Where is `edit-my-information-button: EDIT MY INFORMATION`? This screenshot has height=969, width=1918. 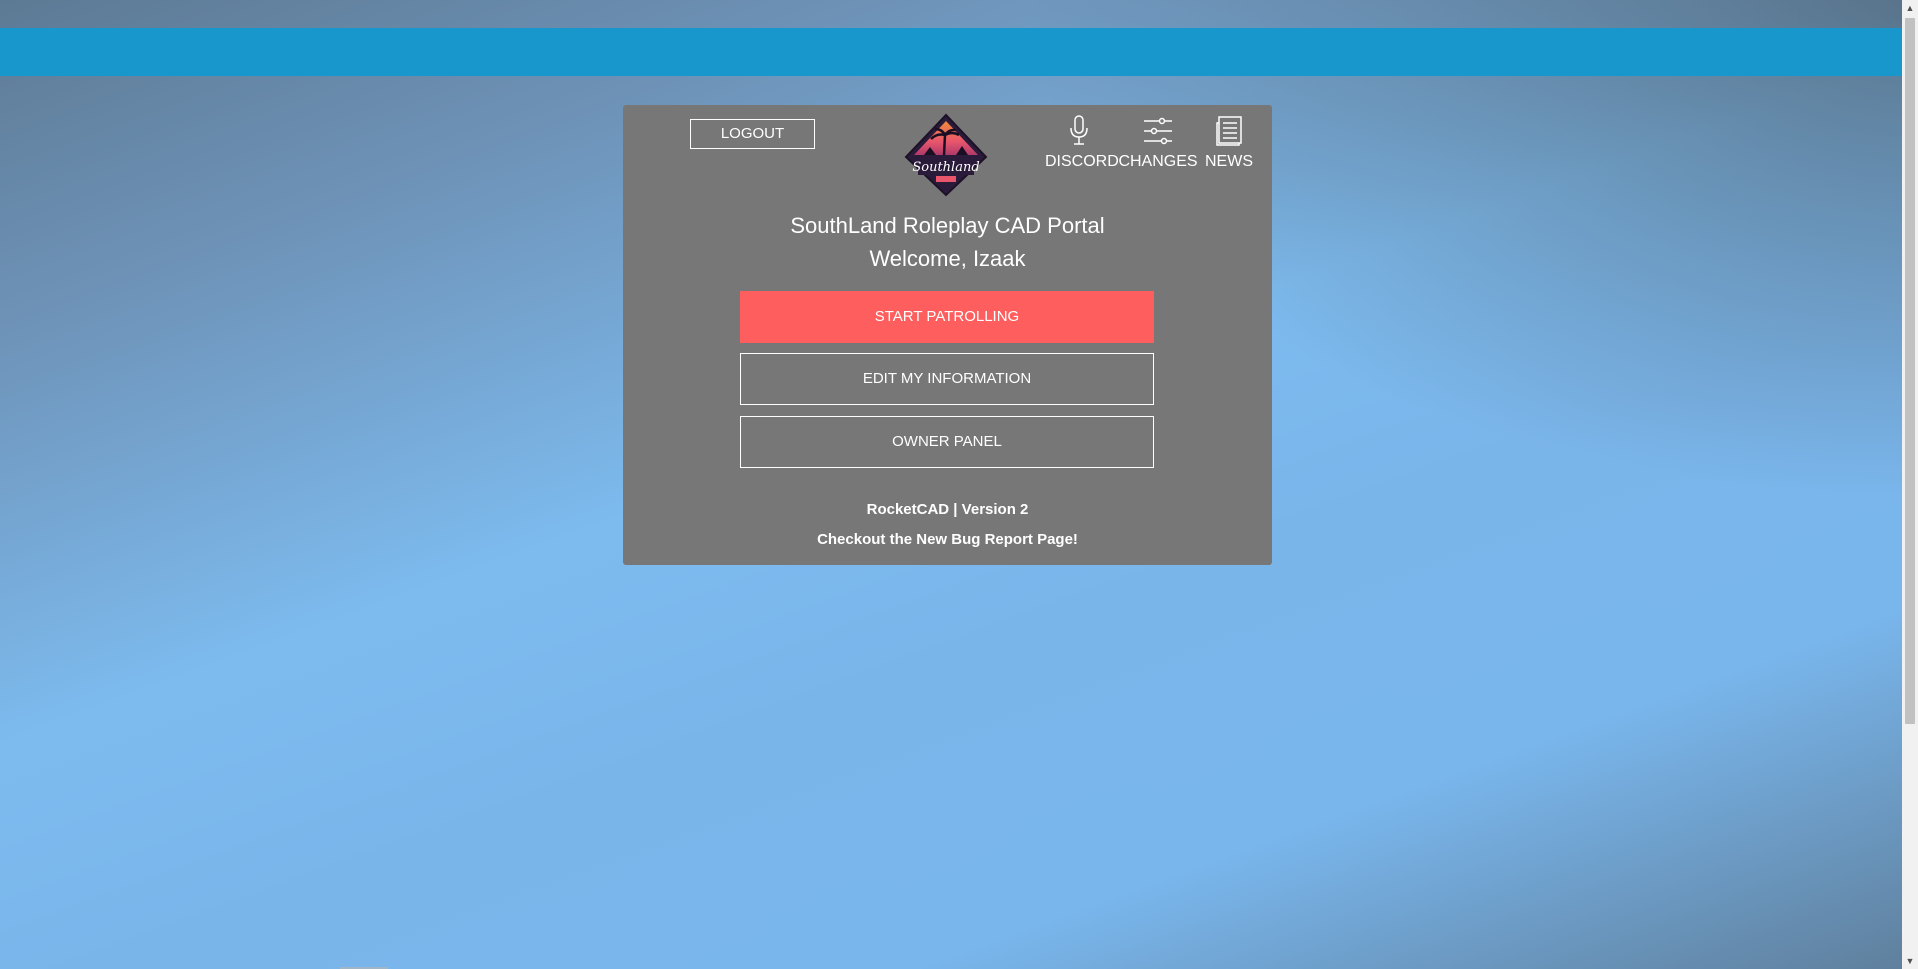 edit-my-information-button: EDIT MY INFORMATION is located at coordinates (947, 379).